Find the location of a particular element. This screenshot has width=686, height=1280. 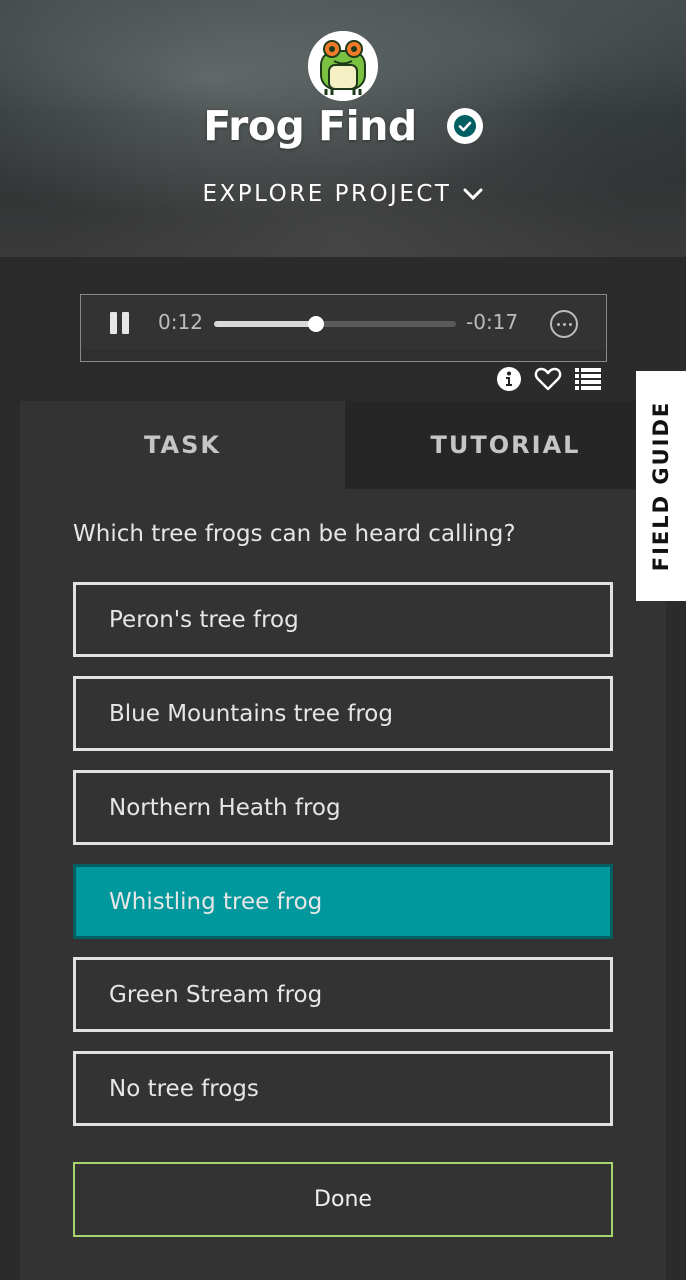

answer-option: Green Stream frog is located at coordinates (343, 994).